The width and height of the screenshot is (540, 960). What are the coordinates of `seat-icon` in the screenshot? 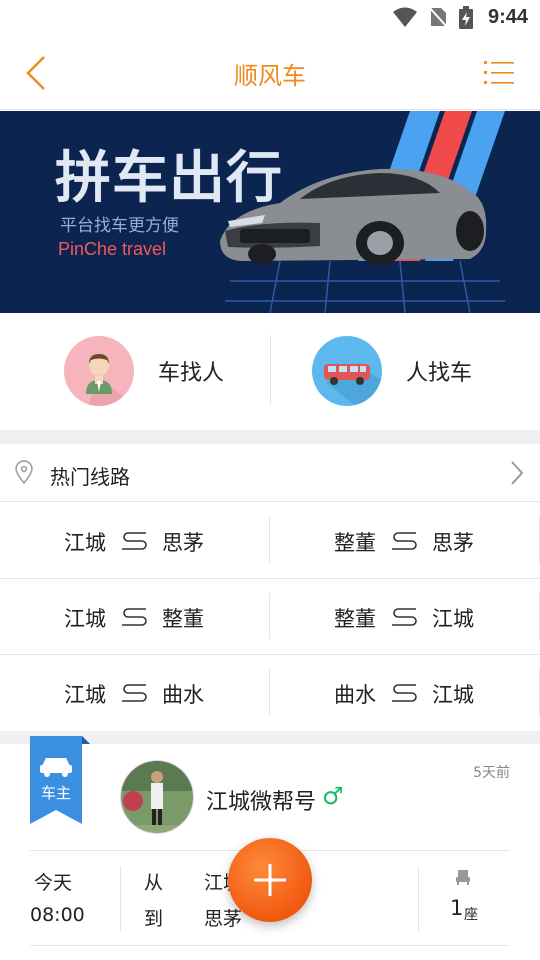 It's located at (463, 877).